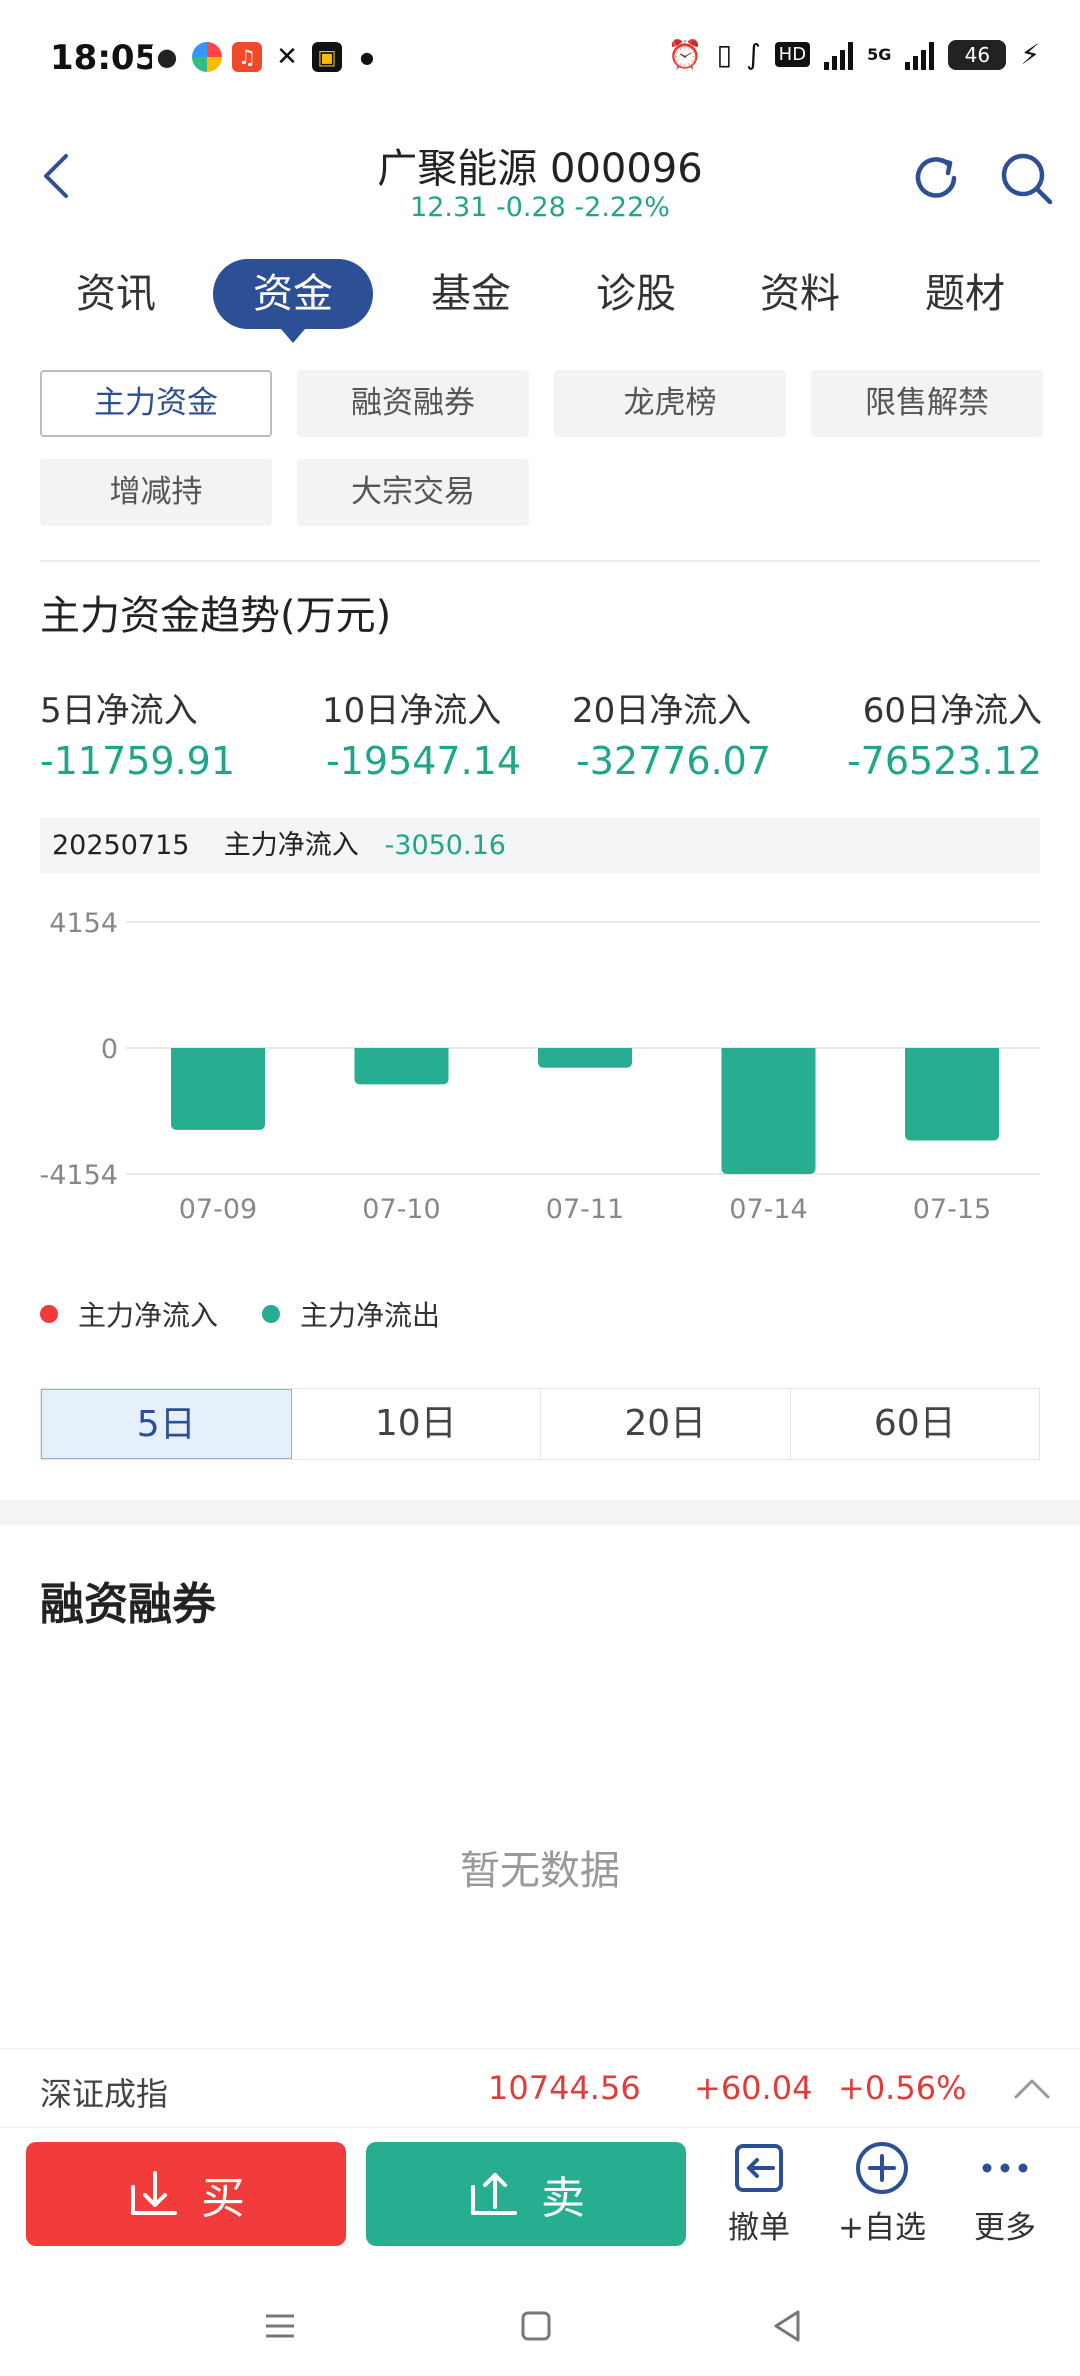 Image resolution: width=1080 pixels, height=2376 pixels. Describe the element at coordinates (424, 761) in the screenshot. I see `stat-10d-value: -19547.14` at that location.